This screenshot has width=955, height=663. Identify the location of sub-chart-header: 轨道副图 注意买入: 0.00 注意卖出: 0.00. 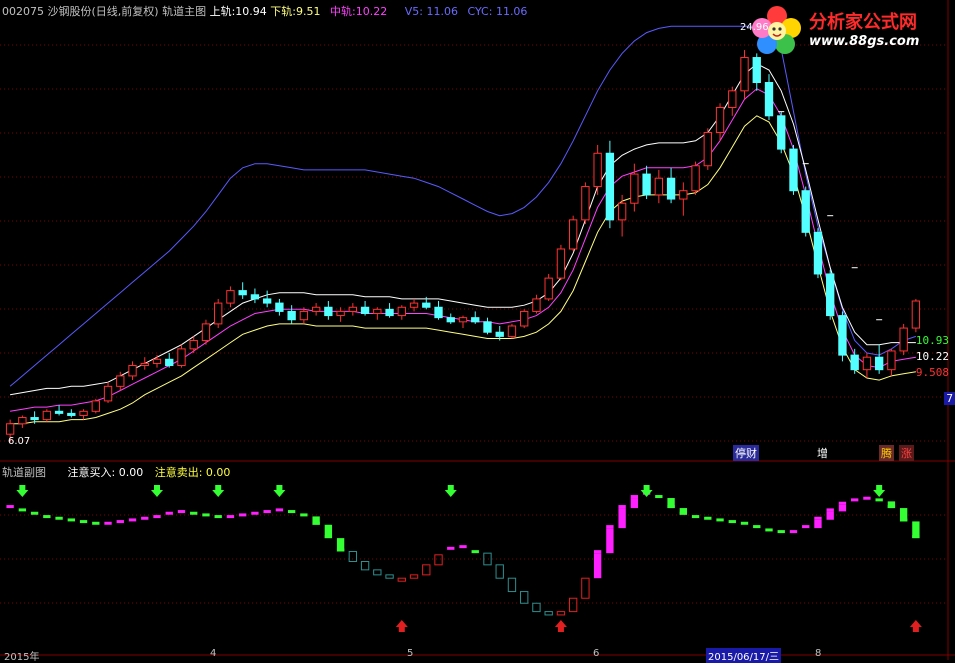
(116, 472).